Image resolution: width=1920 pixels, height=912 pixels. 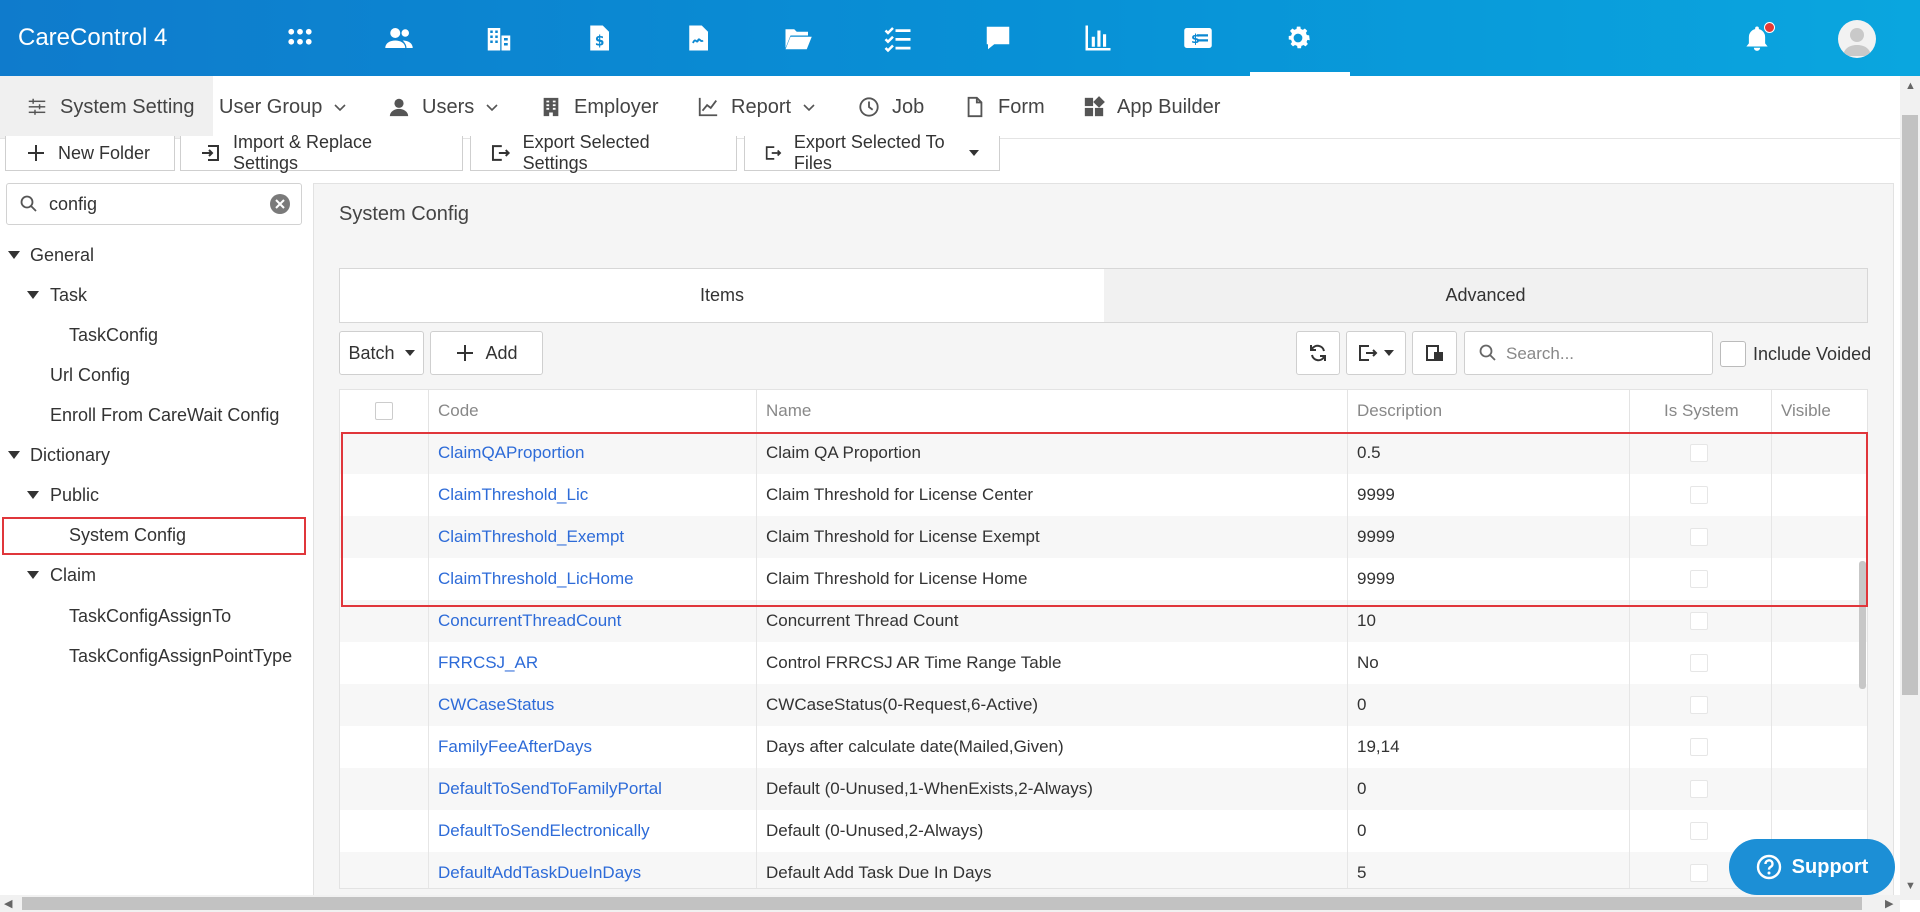 I want to click on tree-node-url-config: Url Config, so click(x=90, y=375).